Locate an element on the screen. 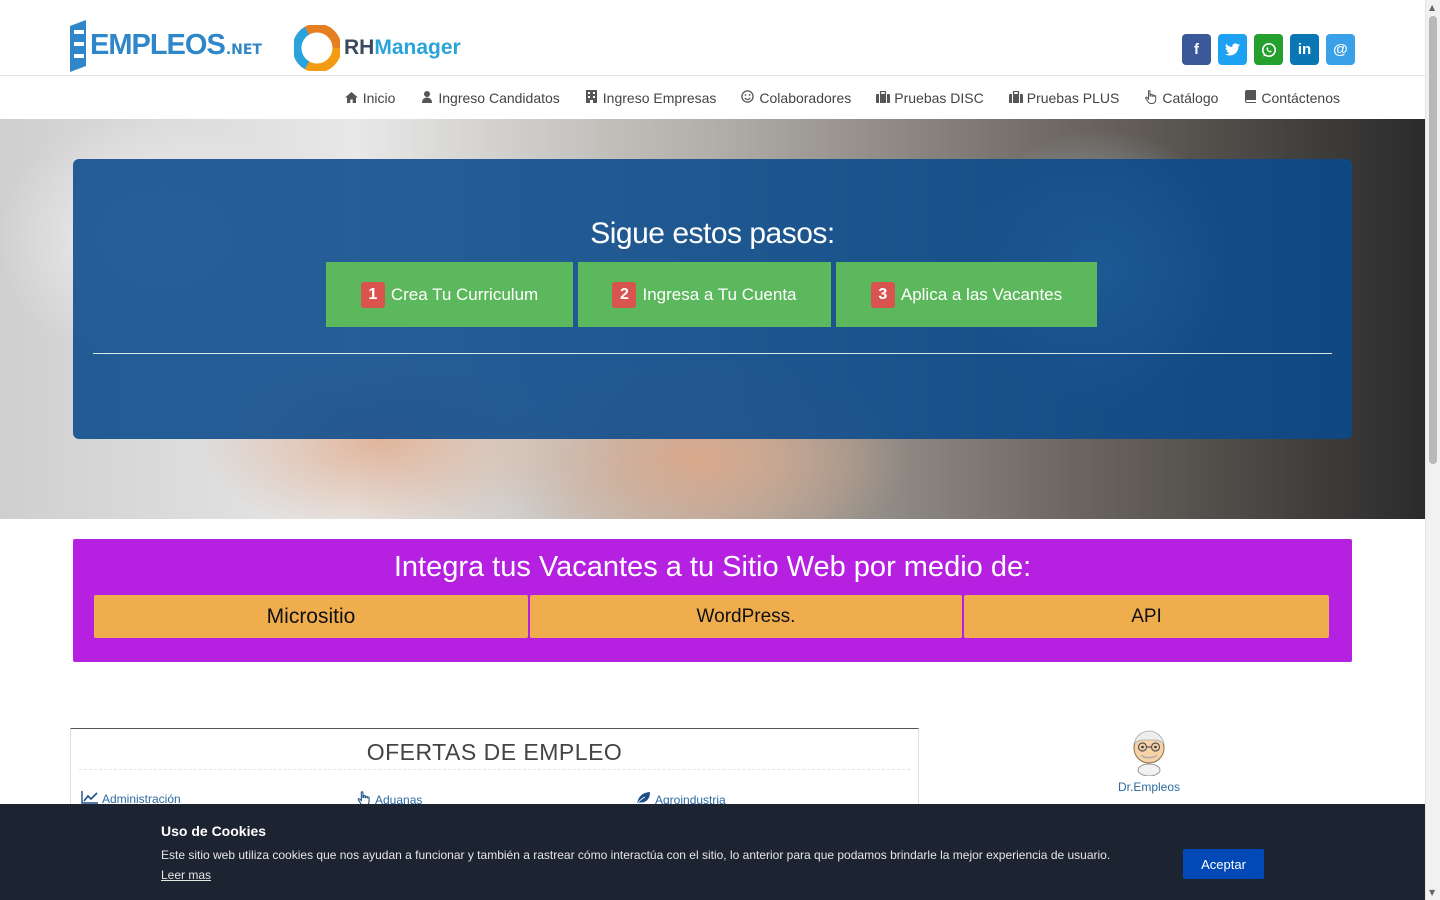  email-icon: @ is located at coordinates (1340, 49).